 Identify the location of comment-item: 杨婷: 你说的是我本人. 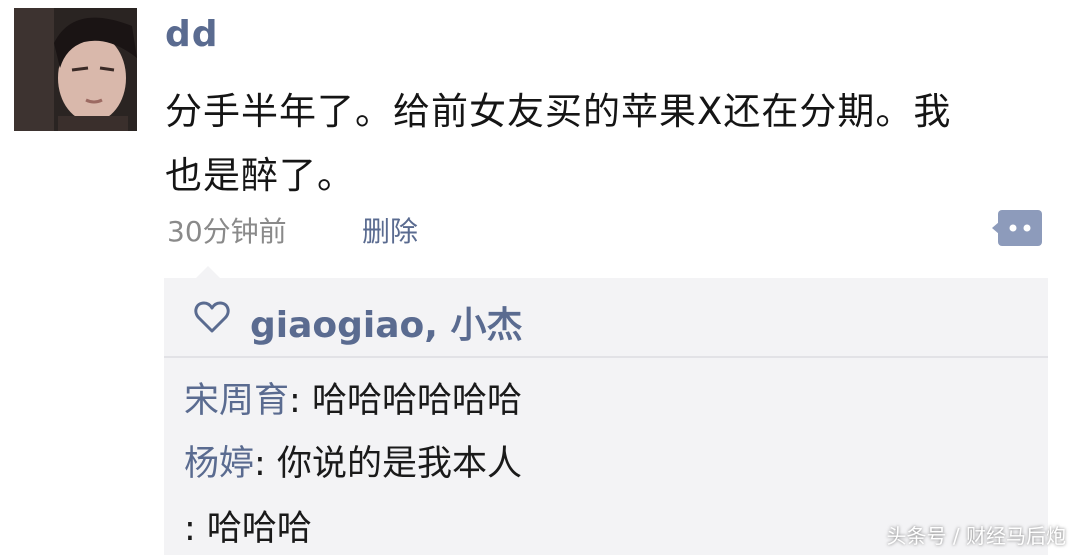
(353, 460).